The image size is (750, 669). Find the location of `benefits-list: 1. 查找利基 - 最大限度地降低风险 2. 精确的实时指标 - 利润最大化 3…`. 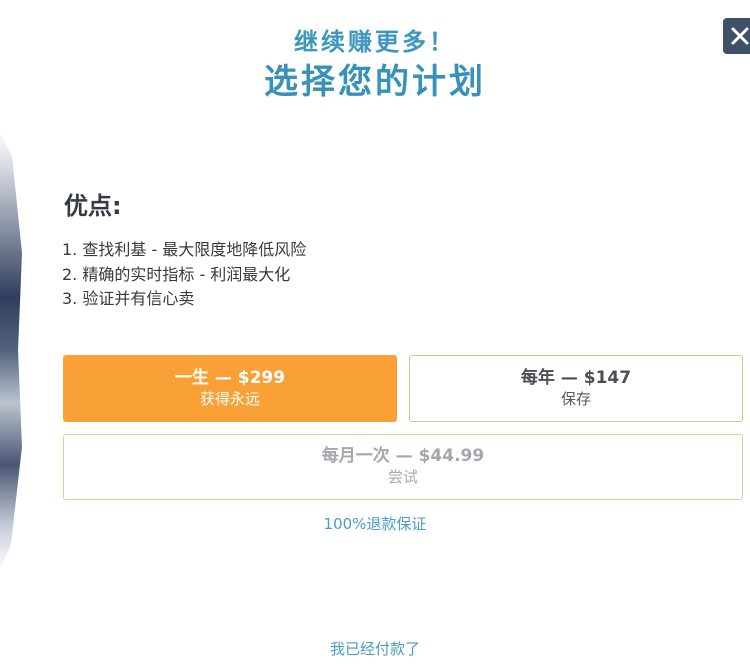

benefits-list: 1. 查找利基 - 最大限度地降低风险 2. 精确的实时指标 - 利润最大化 3… is located at coordinates (184, 275).